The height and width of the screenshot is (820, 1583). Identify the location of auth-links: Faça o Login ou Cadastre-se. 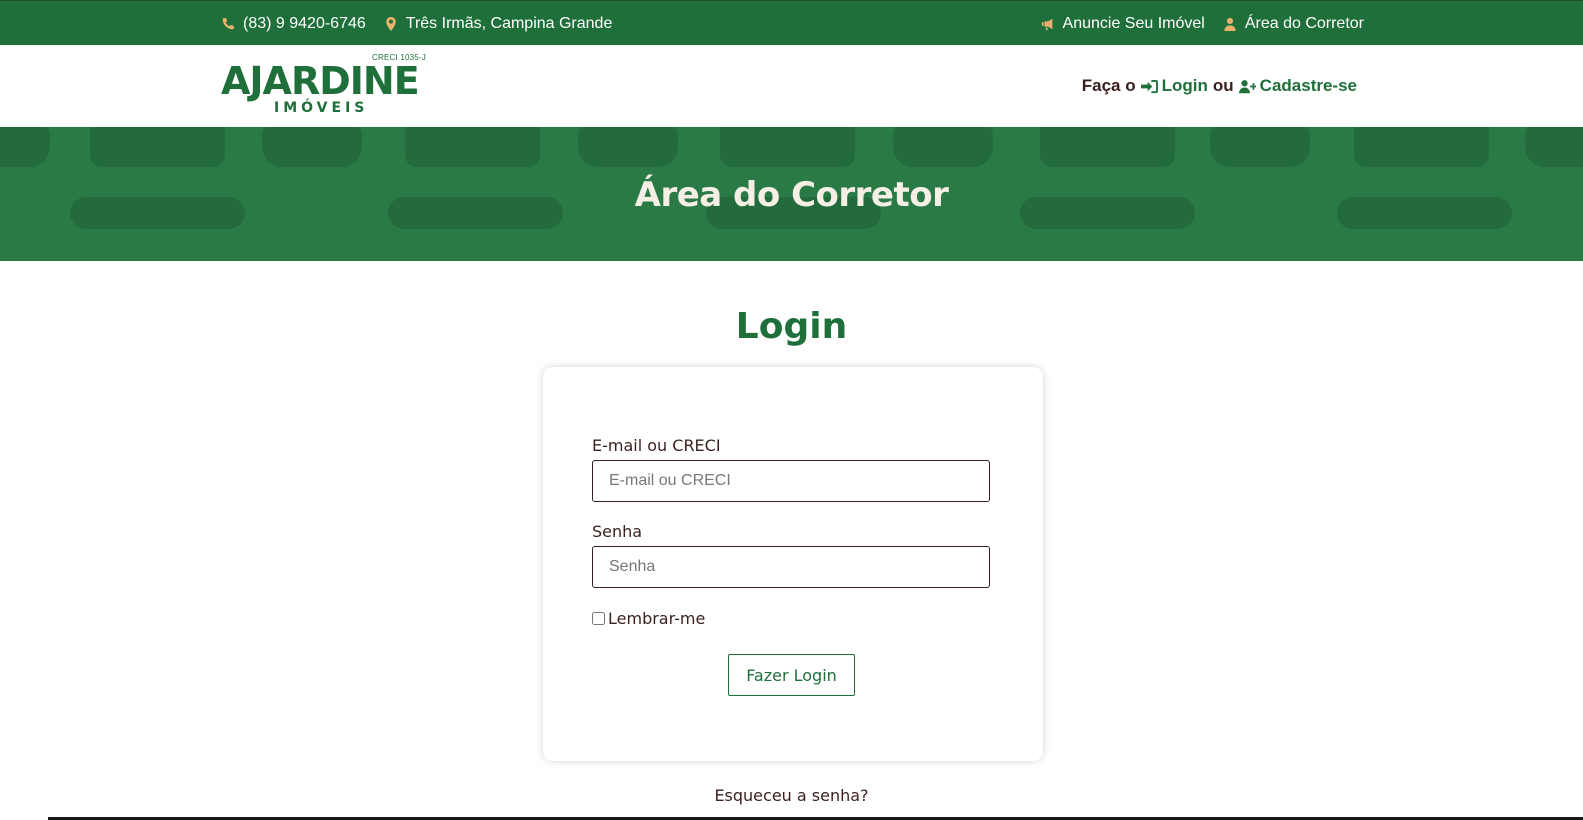
(1219, 86).